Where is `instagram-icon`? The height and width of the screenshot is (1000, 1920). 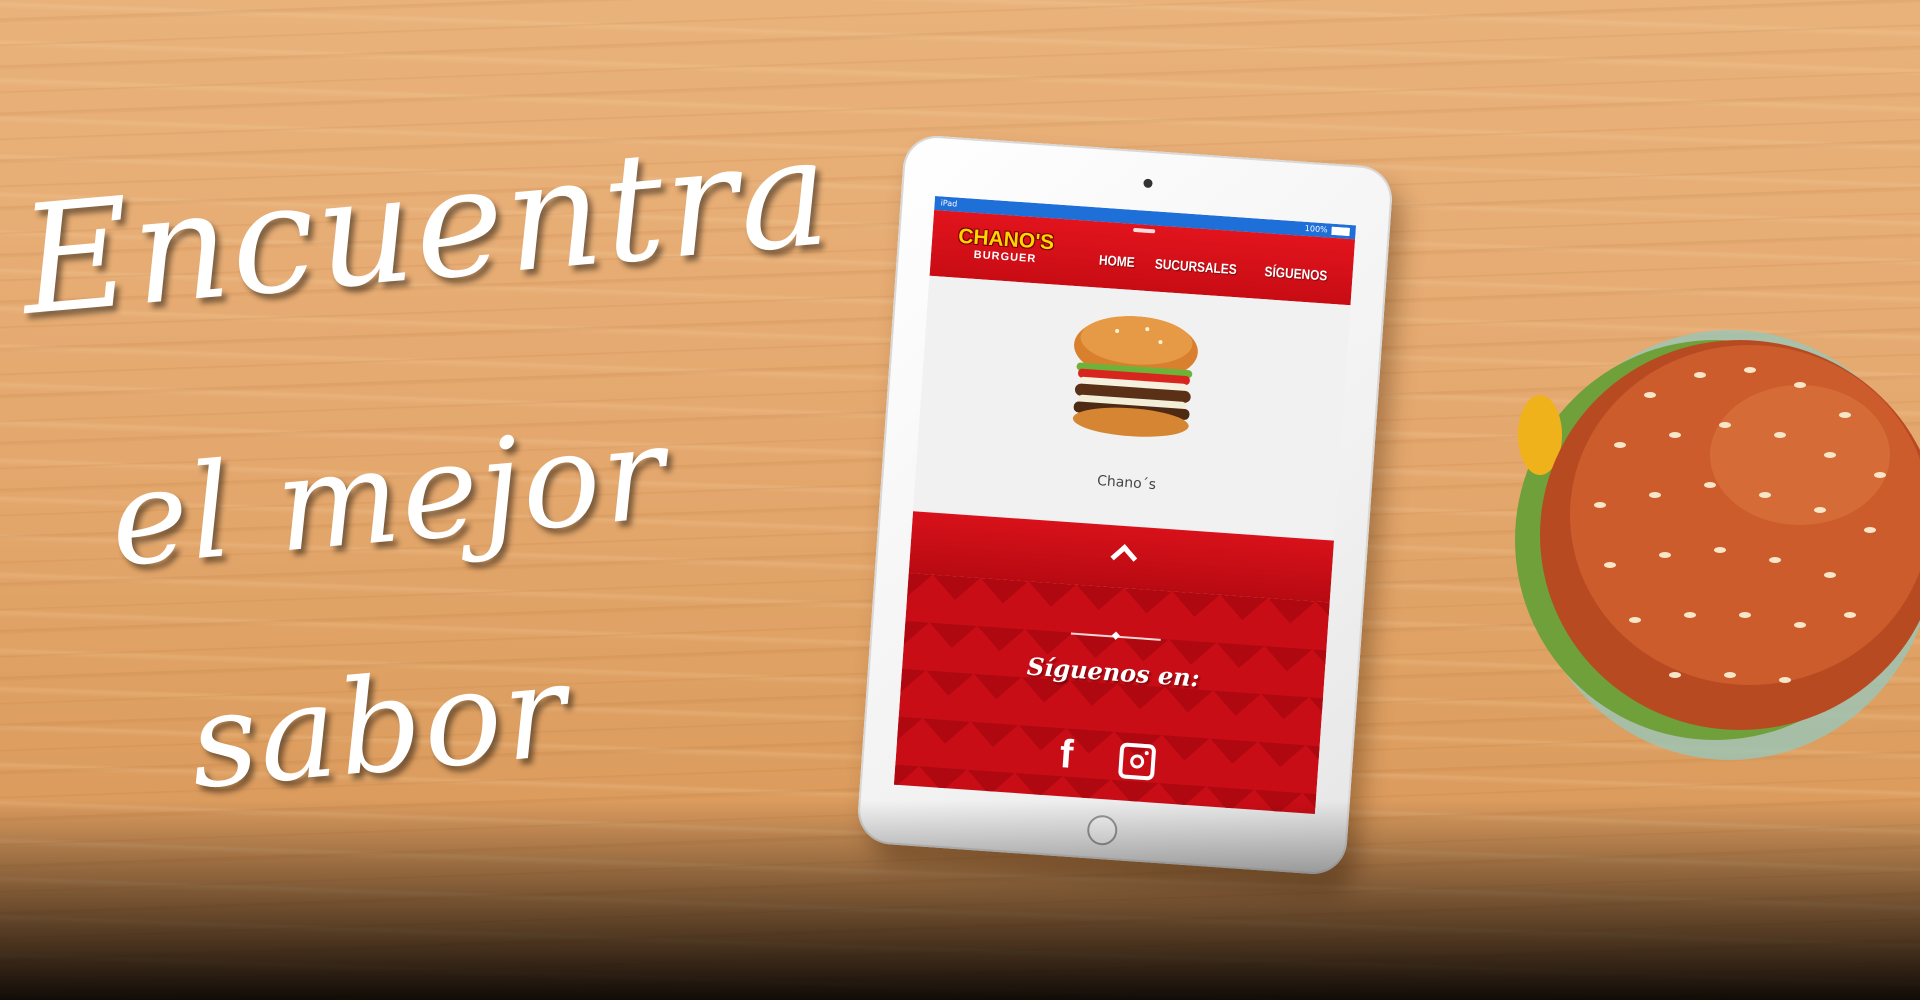
instagram-icon is located at coordinates (1137, 761).